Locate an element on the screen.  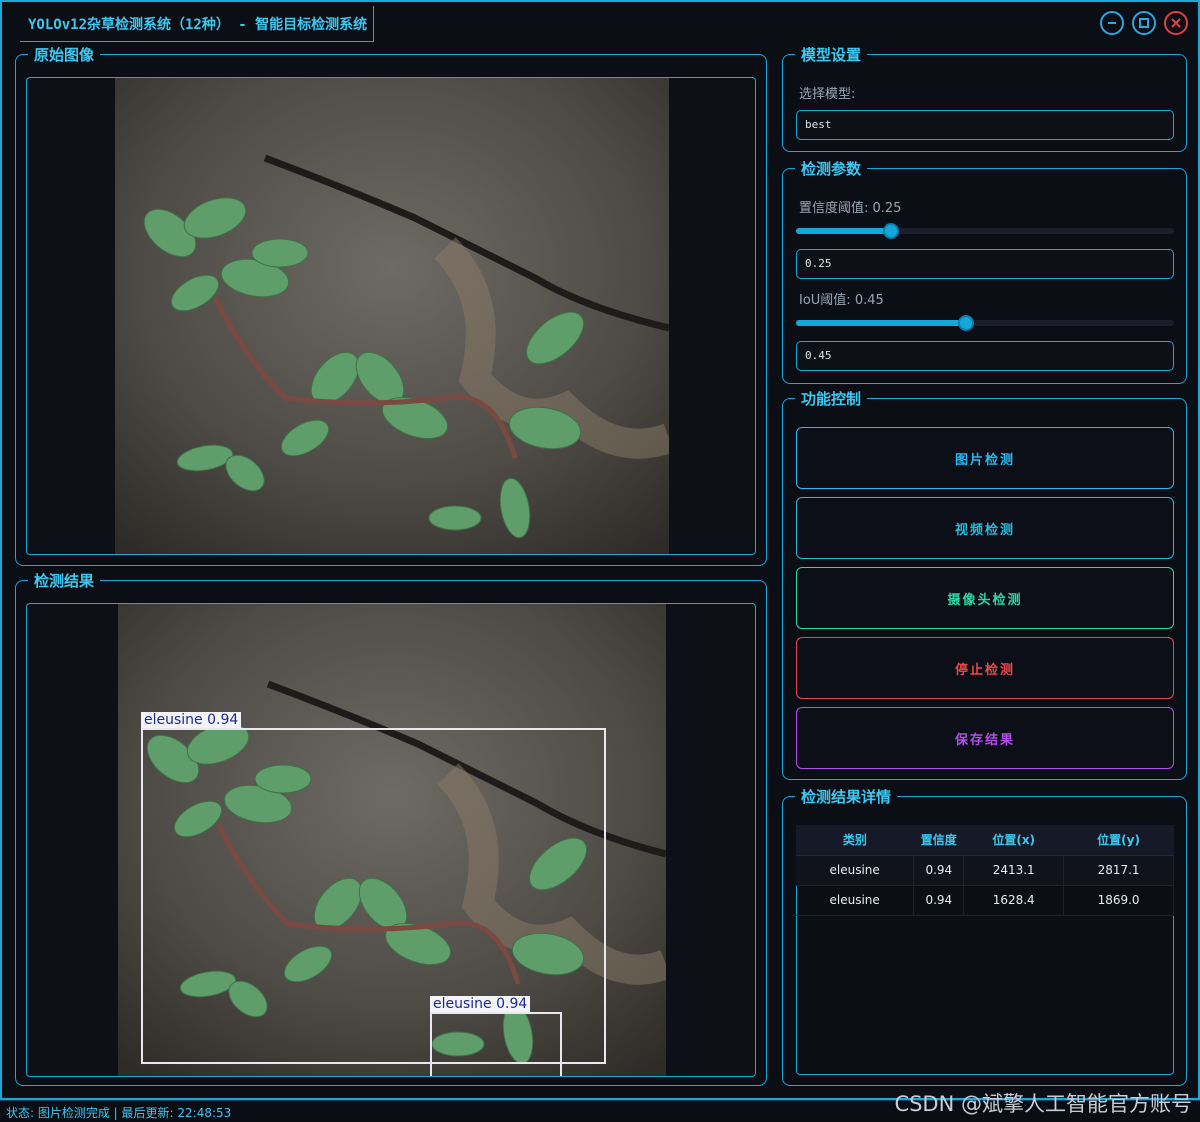
close-icon is located at coordinates (1176, 23).